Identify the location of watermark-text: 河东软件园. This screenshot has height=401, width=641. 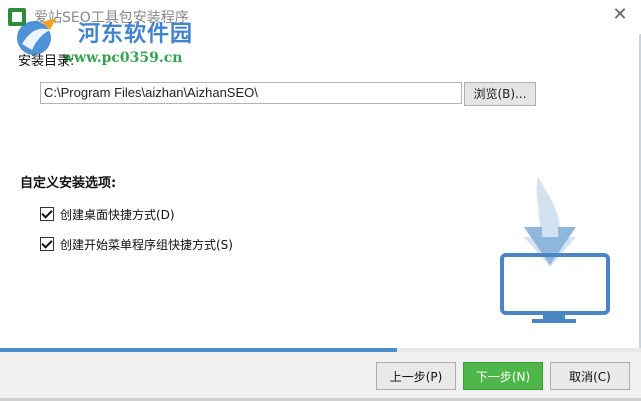
(136, 34).